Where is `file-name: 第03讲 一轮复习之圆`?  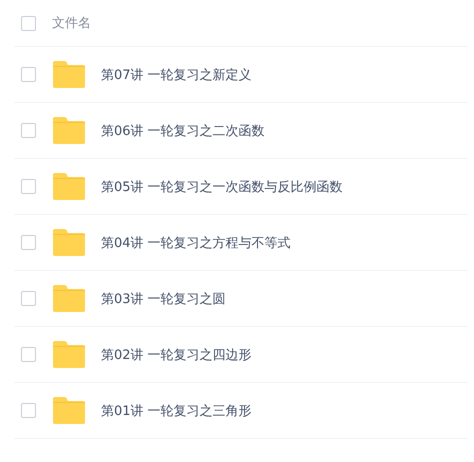
file-name: 第03讲 一轮复习之圆 is located at coordinates (163, 299).